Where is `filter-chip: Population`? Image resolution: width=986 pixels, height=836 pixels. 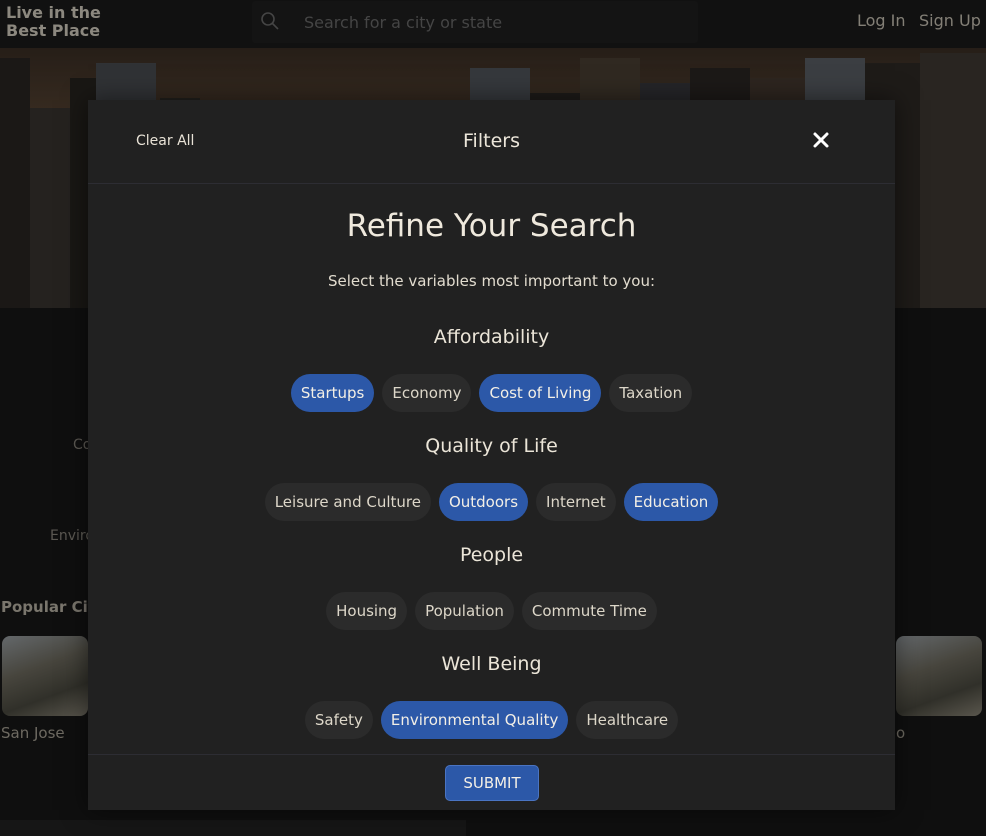
filter-chip: Population is located at coordinates (464, 611).